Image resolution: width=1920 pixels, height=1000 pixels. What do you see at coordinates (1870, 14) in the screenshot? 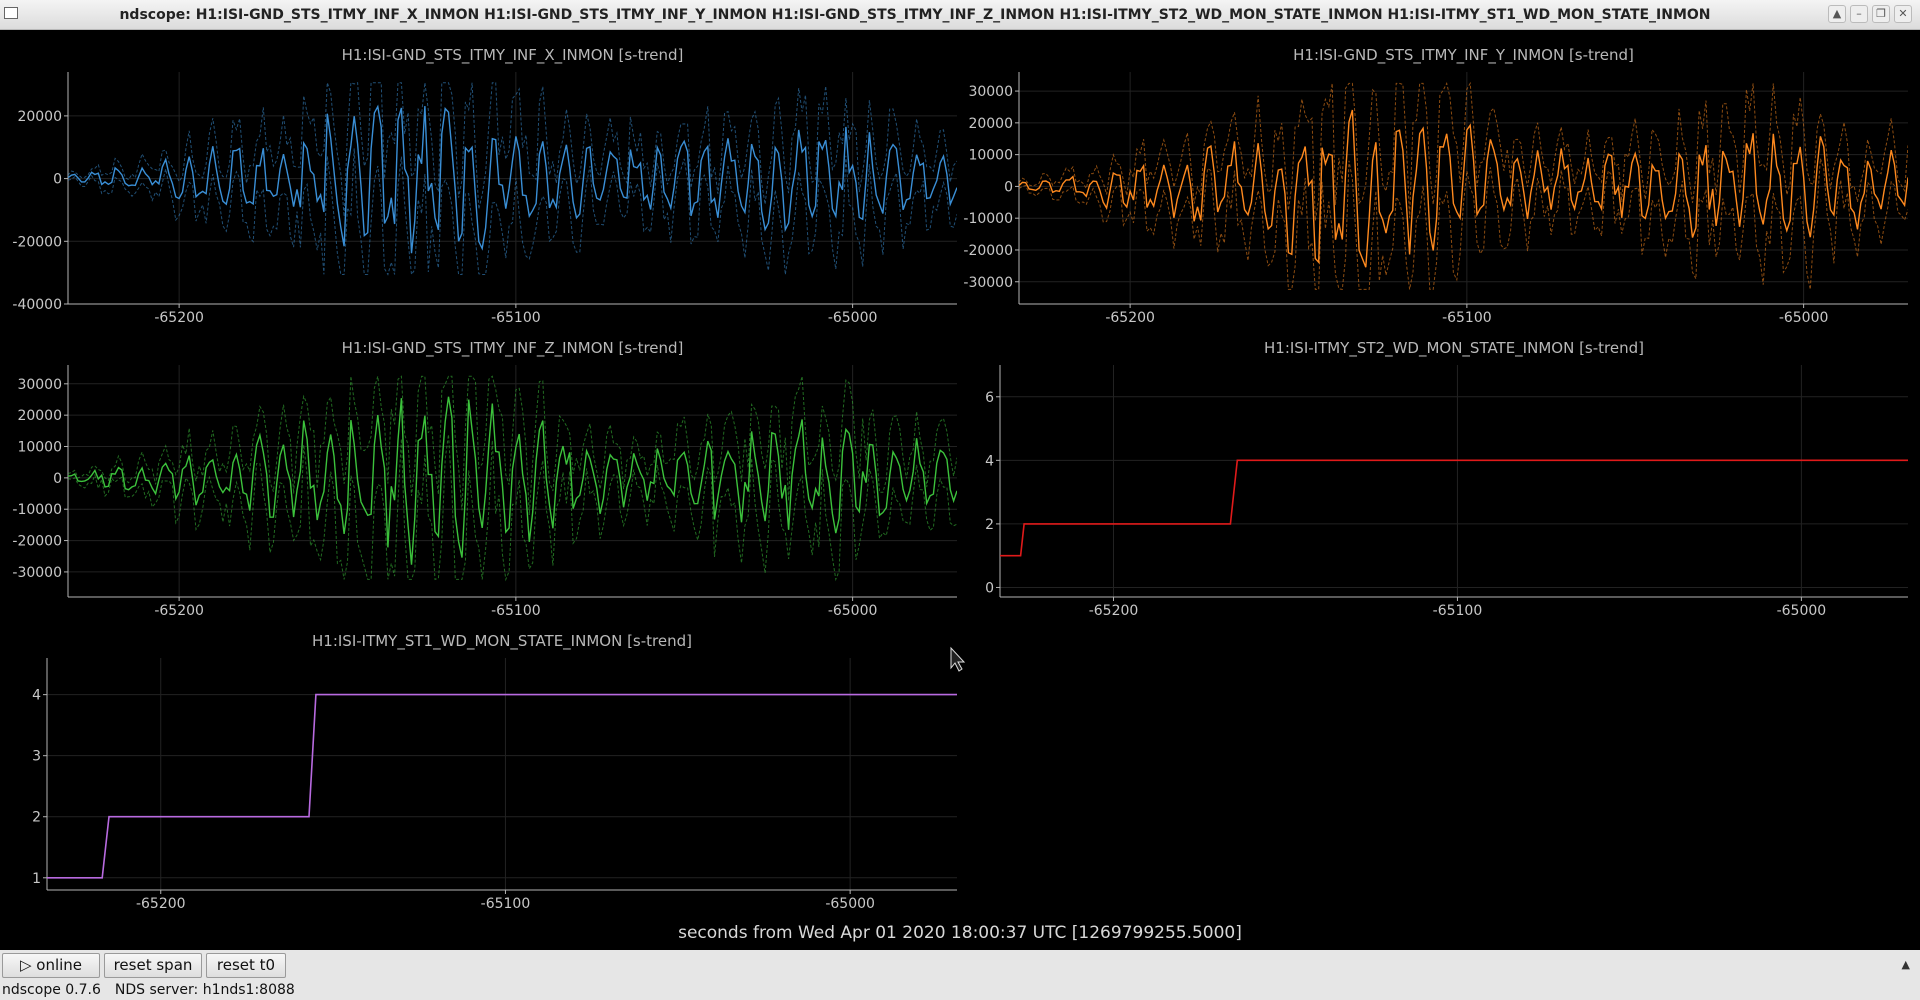
I see `window-controls: ▲ – ❐ ✕` at bounding box center [1870, 14].